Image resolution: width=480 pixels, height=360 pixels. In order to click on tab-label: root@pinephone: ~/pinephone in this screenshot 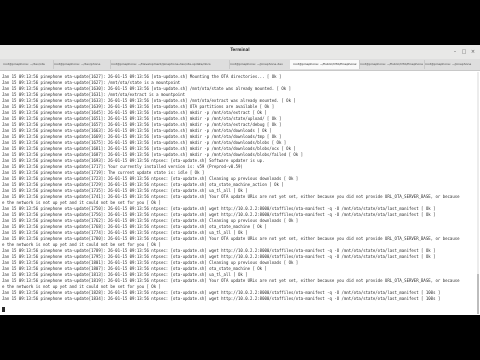, I will do `click(448, 64)`.